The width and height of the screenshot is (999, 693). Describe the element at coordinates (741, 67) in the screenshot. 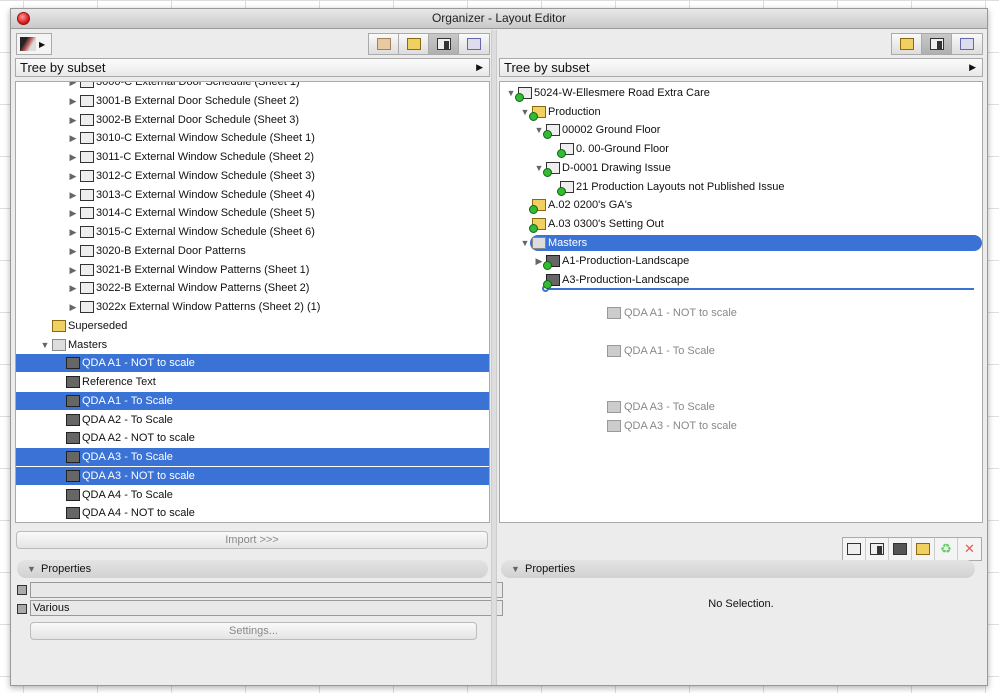

I see `right-tree-mode-dropdown: Tree by subset ▶` at that location.